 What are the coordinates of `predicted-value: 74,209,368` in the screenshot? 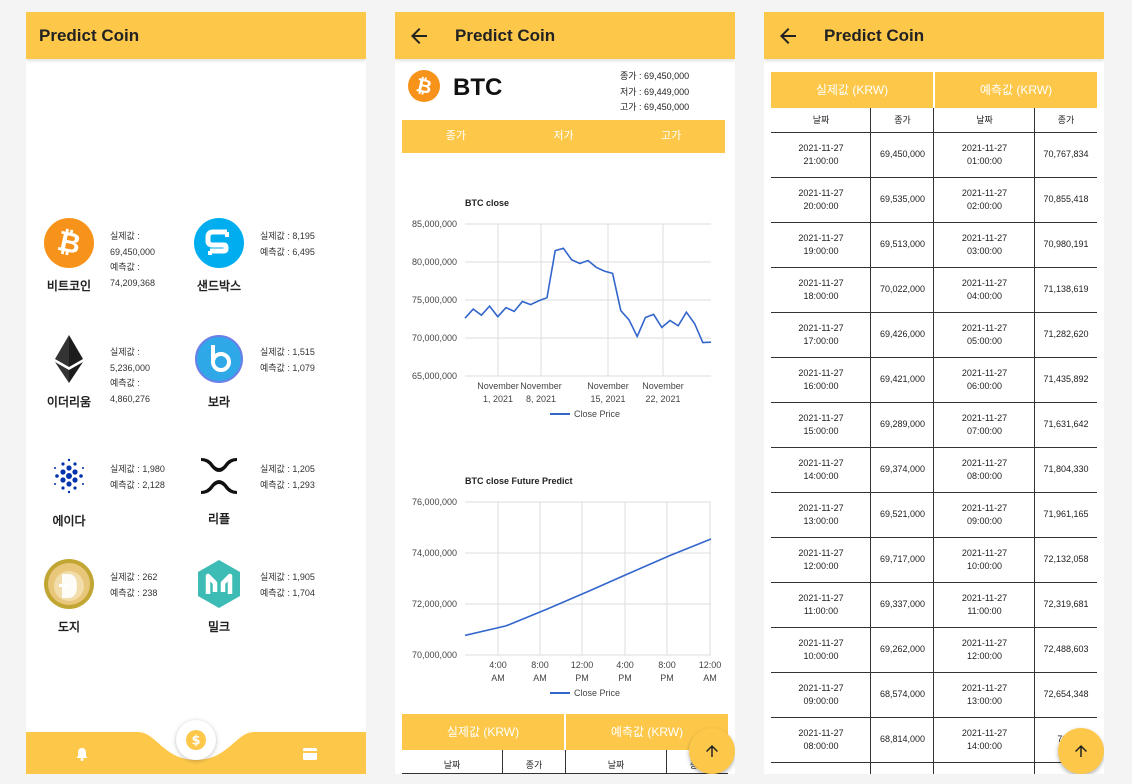 It's located at (133, 282).